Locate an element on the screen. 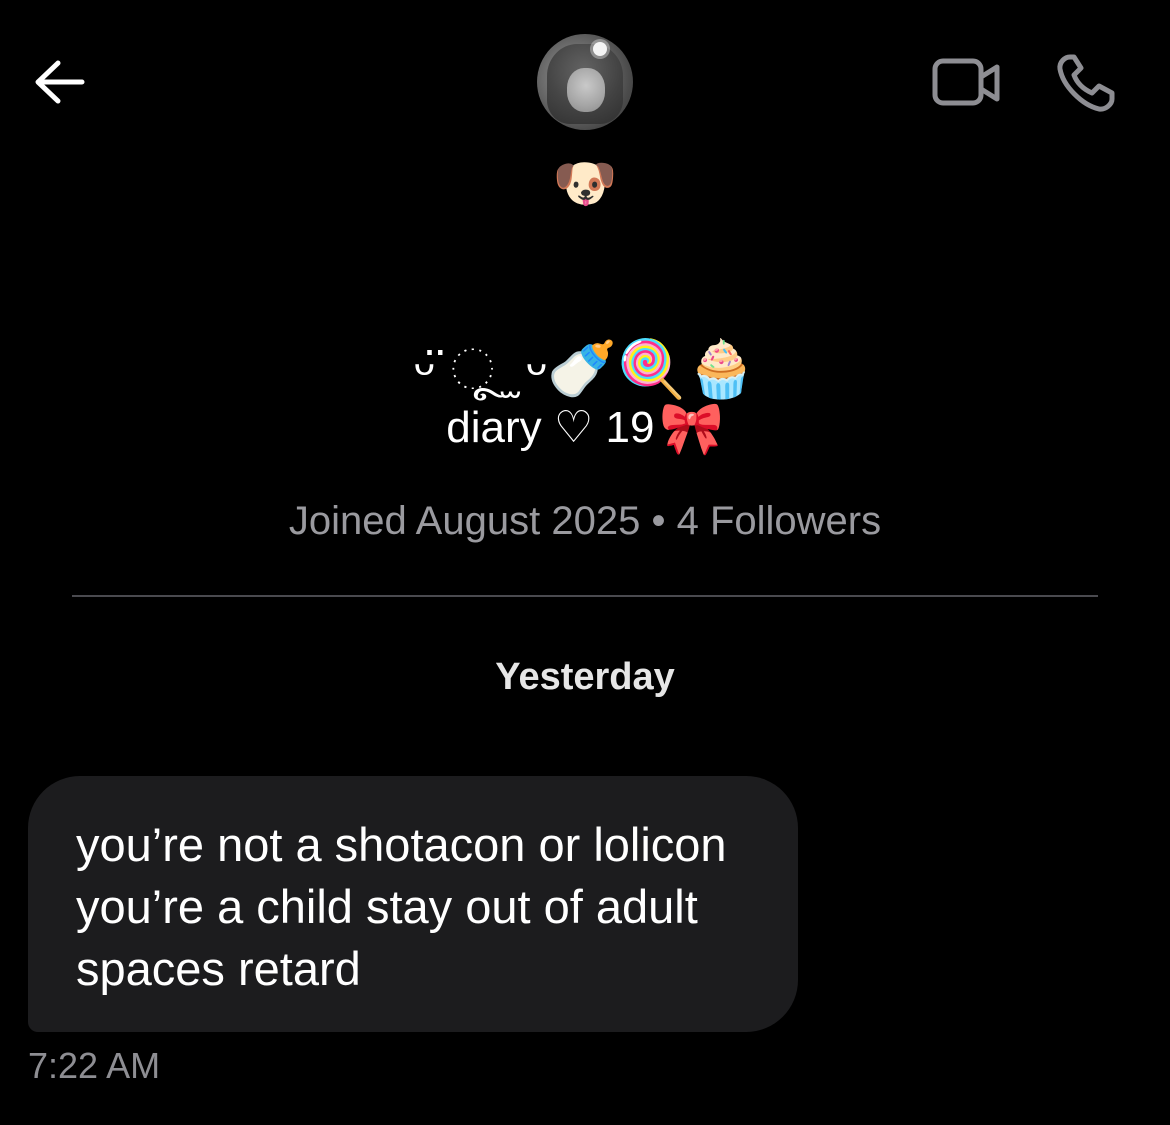 This screenshot has width=1170, height=1125. video-camera-icon is located at coordinates (966, 82).